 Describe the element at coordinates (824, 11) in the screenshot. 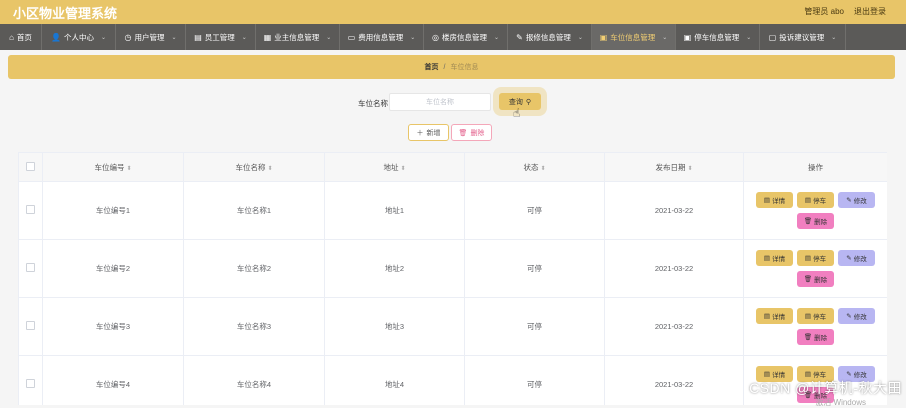

I see `current-user-label: 管理员 abo` at that location.